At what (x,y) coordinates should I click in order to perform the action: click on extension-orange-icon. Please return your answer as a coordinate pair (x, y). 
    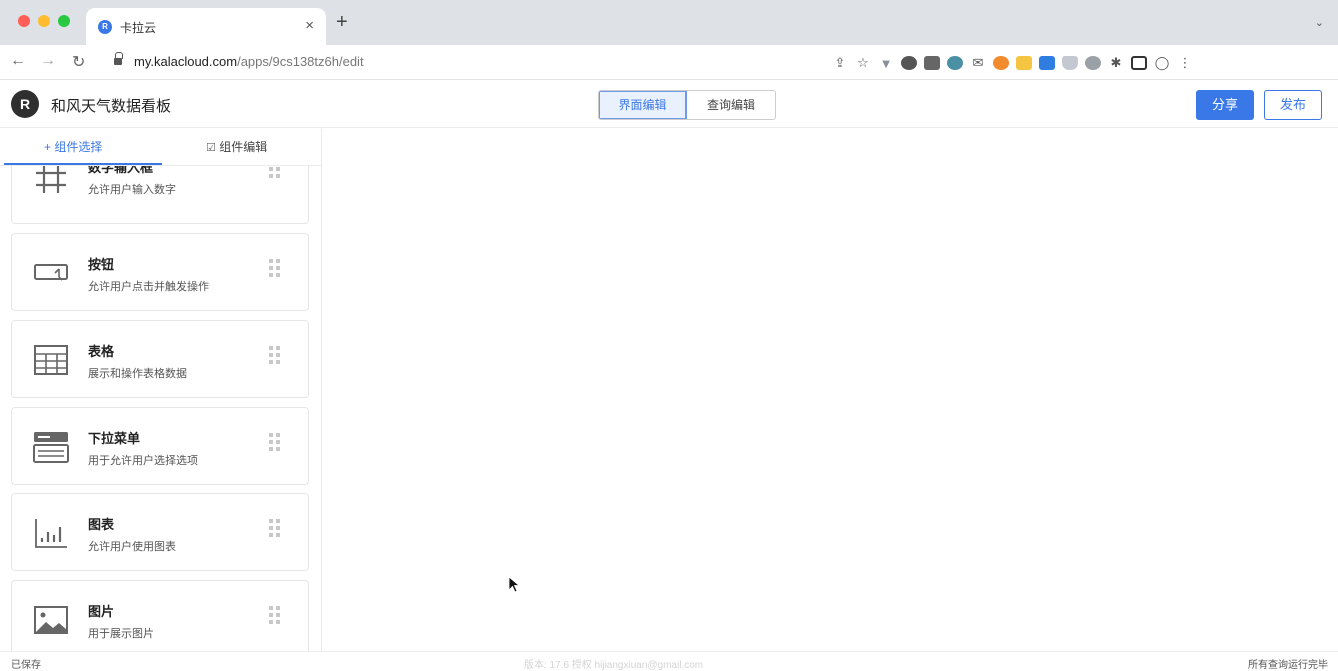
    Looking at the image, I should click on (1001, 63).